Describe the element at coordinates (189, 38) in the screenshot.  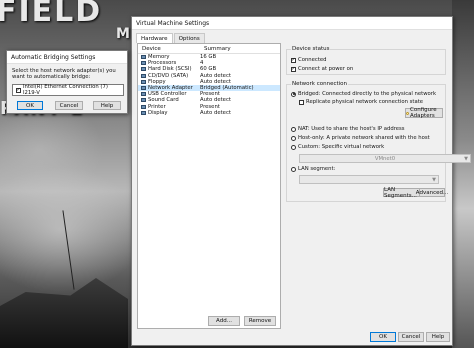
I see `tab-options: Options` at that location.